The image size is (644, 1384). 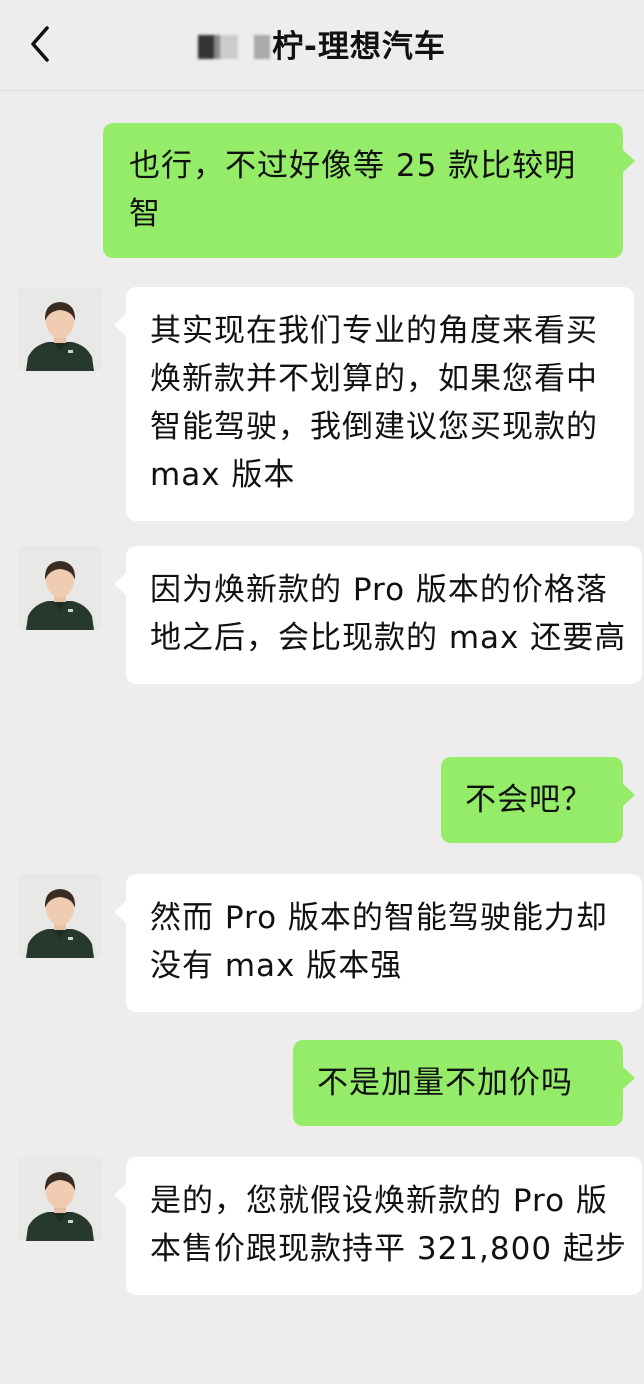 What do you see at coordinates (359, 46) in the screenshot?
I see `contact-name: 柠-理想汽车` at bounding box center [359, 46].